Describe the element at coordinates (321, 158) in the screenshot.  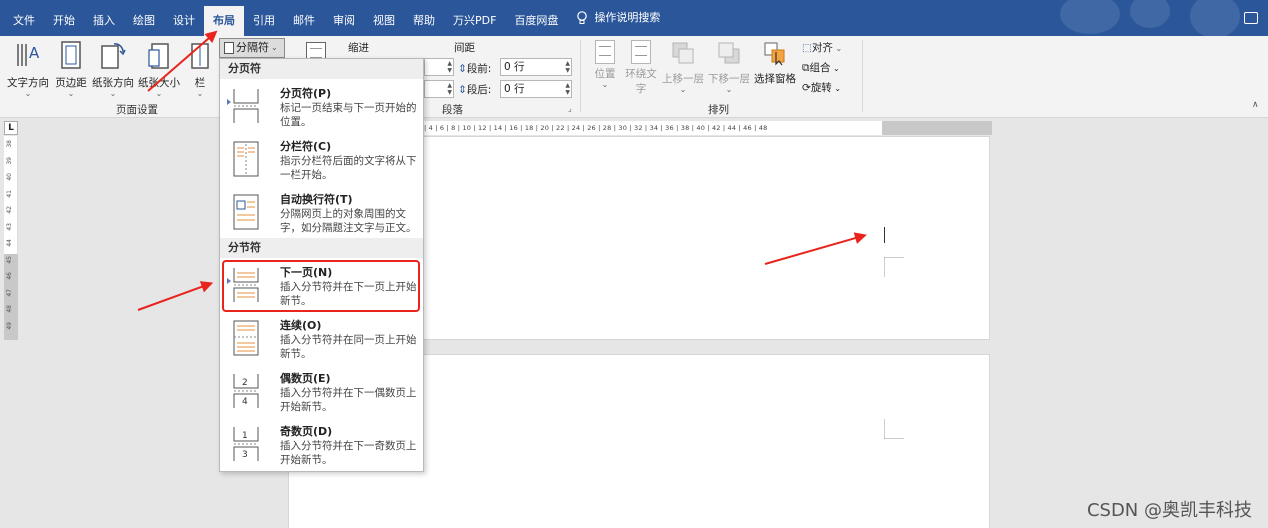
I see `menu-item-column-break: 分栏符(C) 指示分栏符后面的文字将从下一栏开始。` at that location.